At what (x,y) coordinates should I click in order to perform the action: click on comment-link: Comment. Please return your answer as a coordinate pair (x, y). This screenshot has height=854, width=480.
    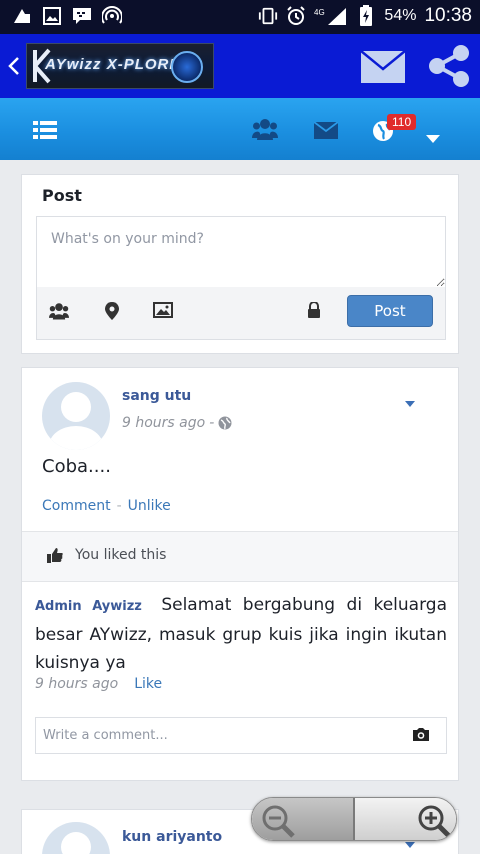
    Looking at the image, I should click on (76, 506).